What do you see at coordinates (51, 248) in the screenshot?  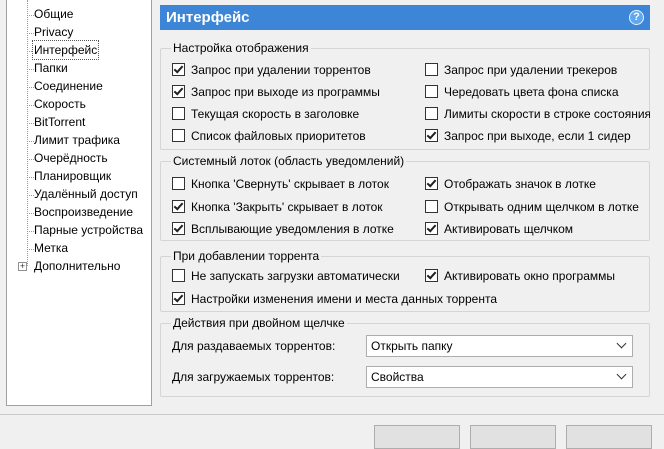 I see `sidebar-item-label: Метка` at bounding box center [51, 248].